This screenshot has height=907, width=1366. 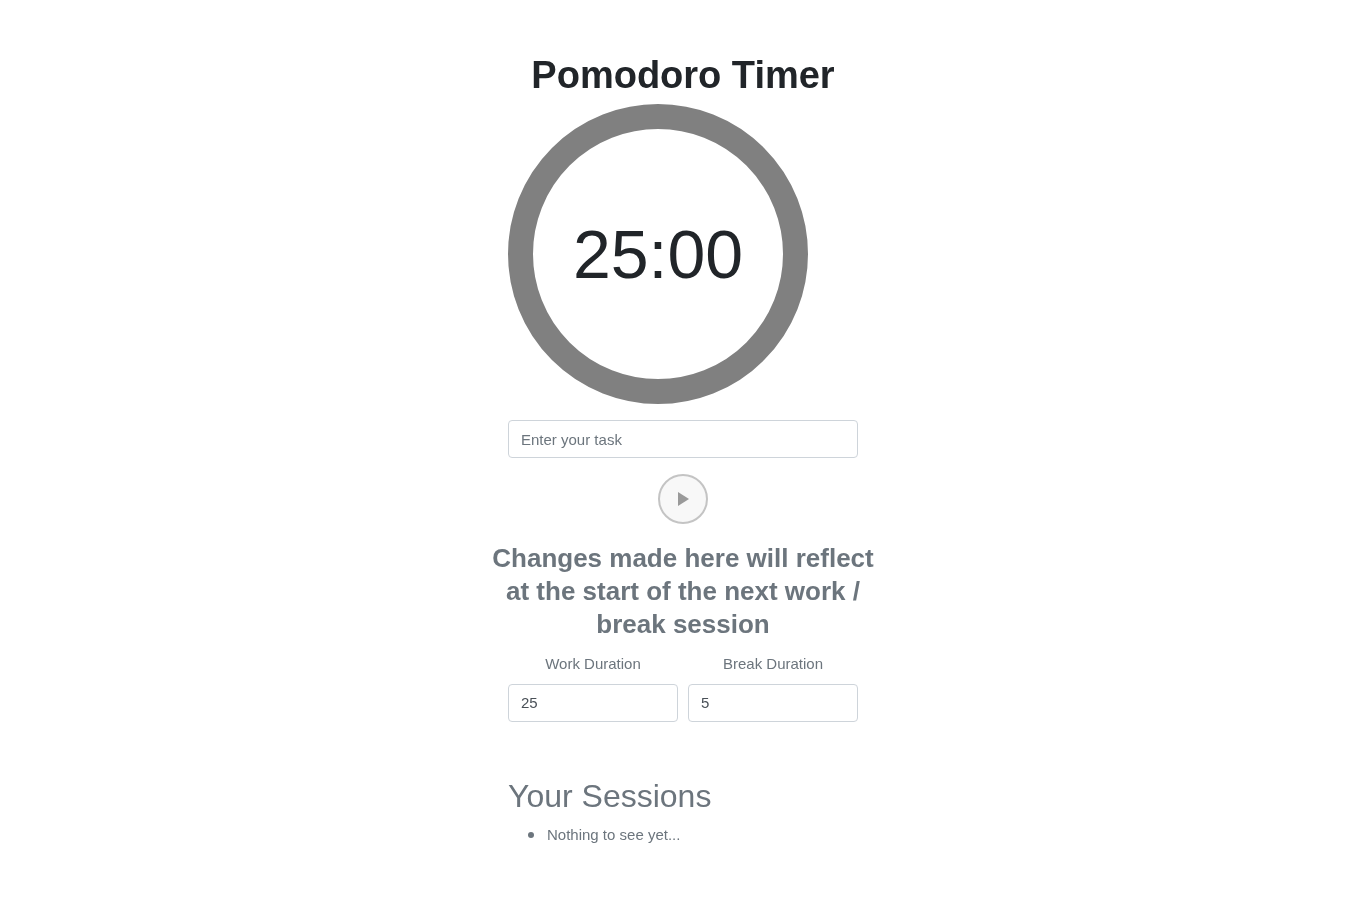 What do you see at coordinates (683, 75) in the screenshot?
I see `page-title: Pomodoro Timer` at bounding box center [683, 75].